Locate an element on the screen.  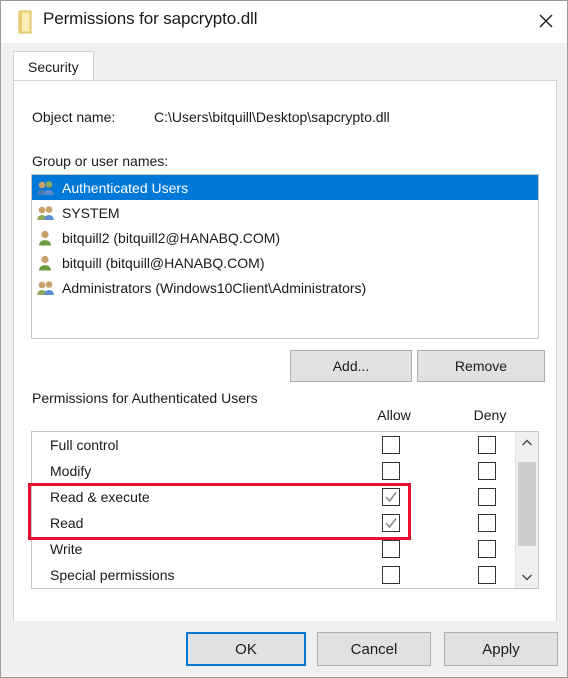
list-item-label: bitquill2 (bitquill2@HANABQ.COM) is located at coordinates (171, 237).